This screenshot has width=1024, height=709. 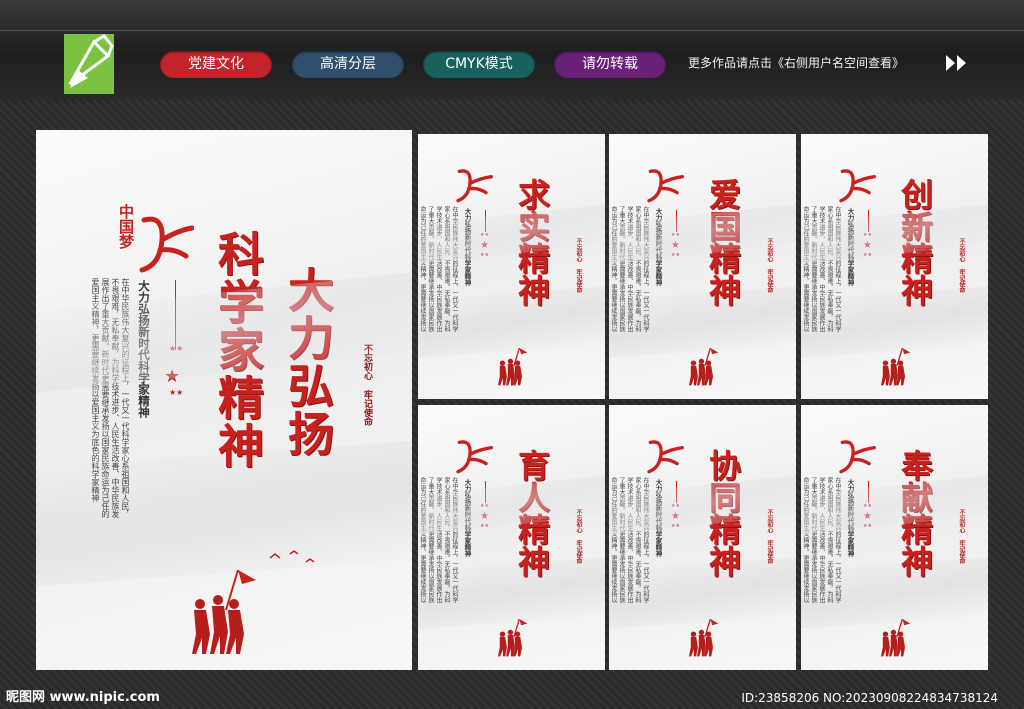 I want to click on panel-title: 创新精神, so click(x=915, y=242).